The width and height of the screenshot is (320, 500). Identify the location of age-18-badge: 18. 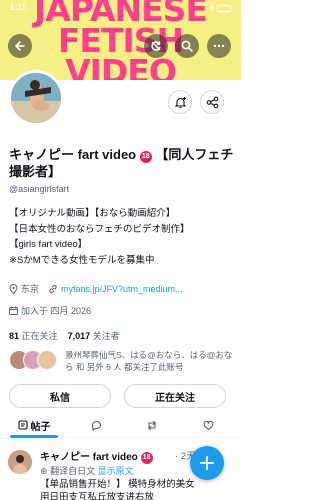
(145, 157).